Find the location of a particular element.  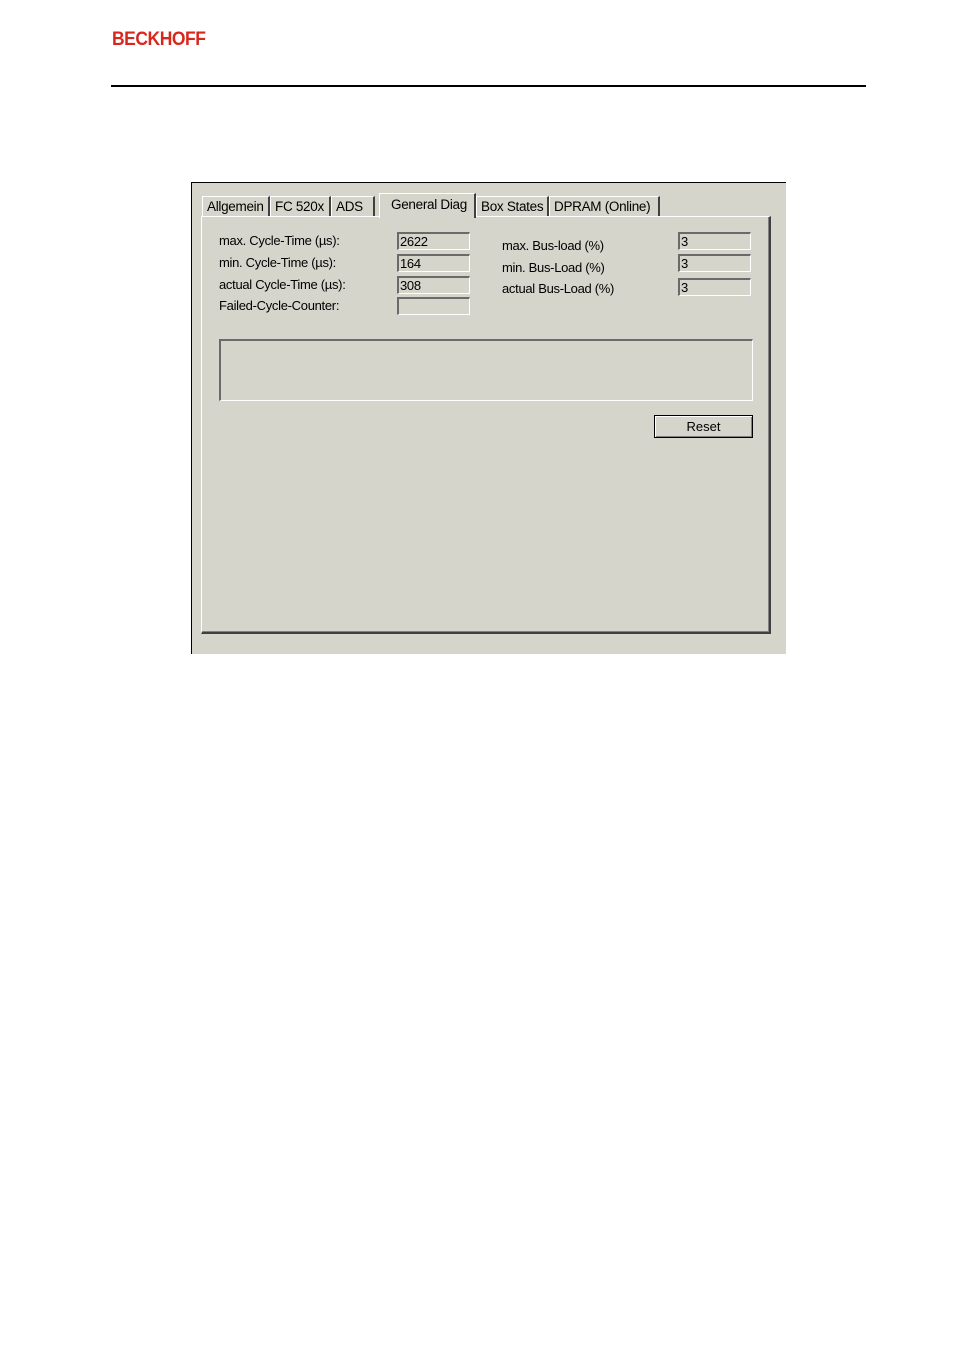

failed-cycle-counter-field is located at coordinates (433, 306).